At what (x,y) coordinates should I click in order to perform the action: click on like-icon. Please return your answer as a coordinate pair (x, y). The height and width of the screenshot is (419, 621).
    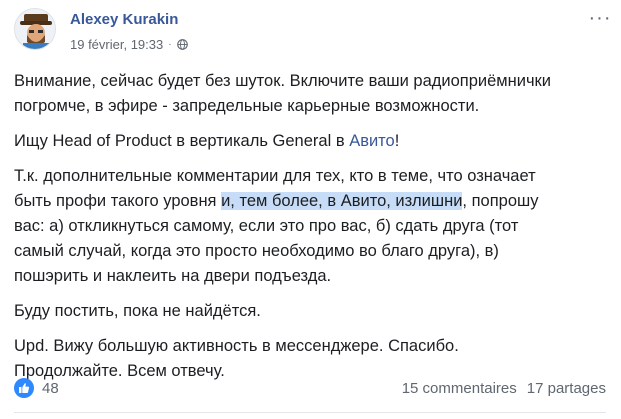
    Looking at the image, I should click on (24, 388).